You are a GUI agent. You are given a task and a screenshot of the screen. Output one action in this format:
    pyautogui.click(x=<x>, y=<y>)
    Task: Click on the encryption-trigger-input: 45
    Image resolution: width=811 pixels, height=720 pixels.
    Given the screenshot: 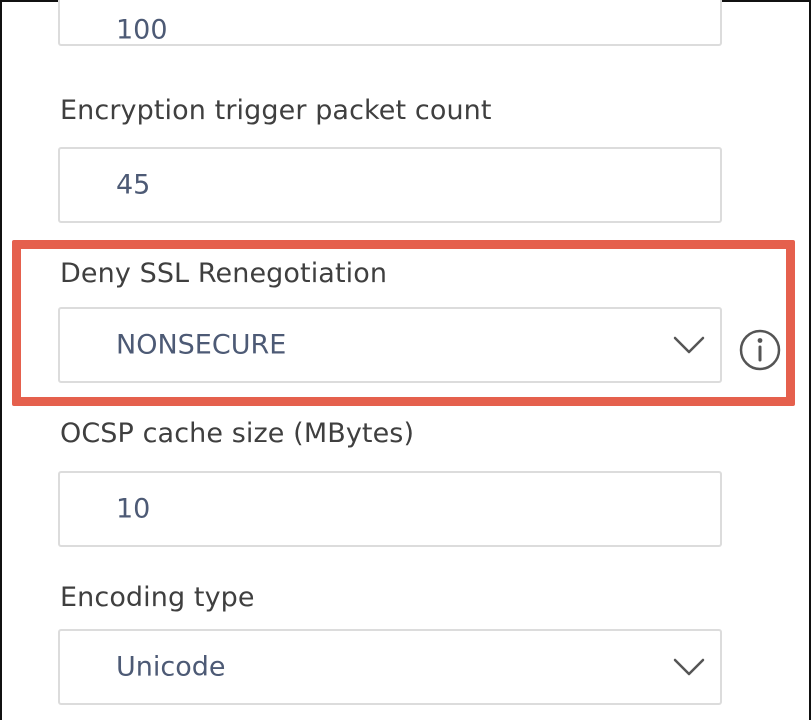 What is the action you would take?
    pyautogui.click(x=390, y=185)
    